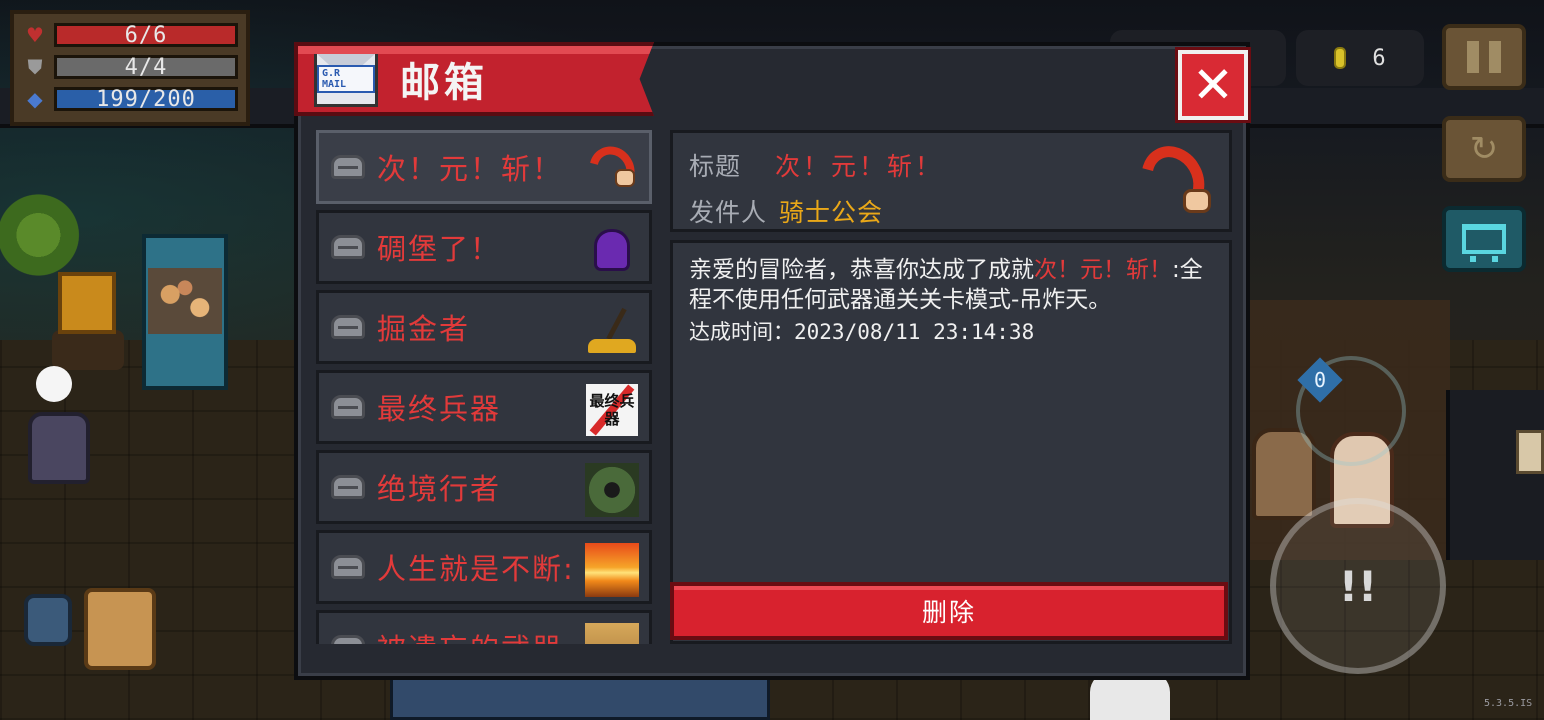 The image size is (1544, 720). I want to click on coin-icon, so click(1340, 58).